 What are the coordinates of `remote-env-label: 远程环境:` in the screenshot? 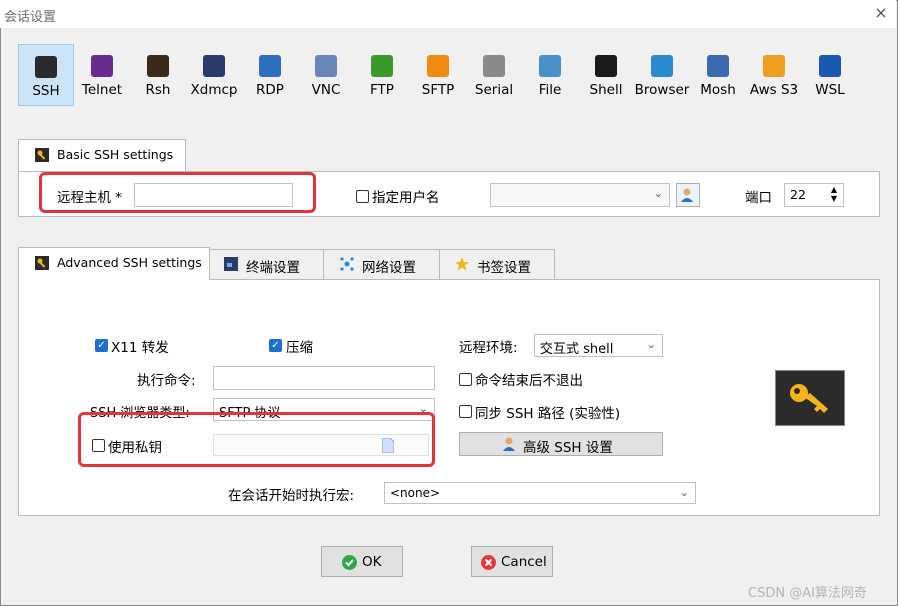 It's located at (488, 348).